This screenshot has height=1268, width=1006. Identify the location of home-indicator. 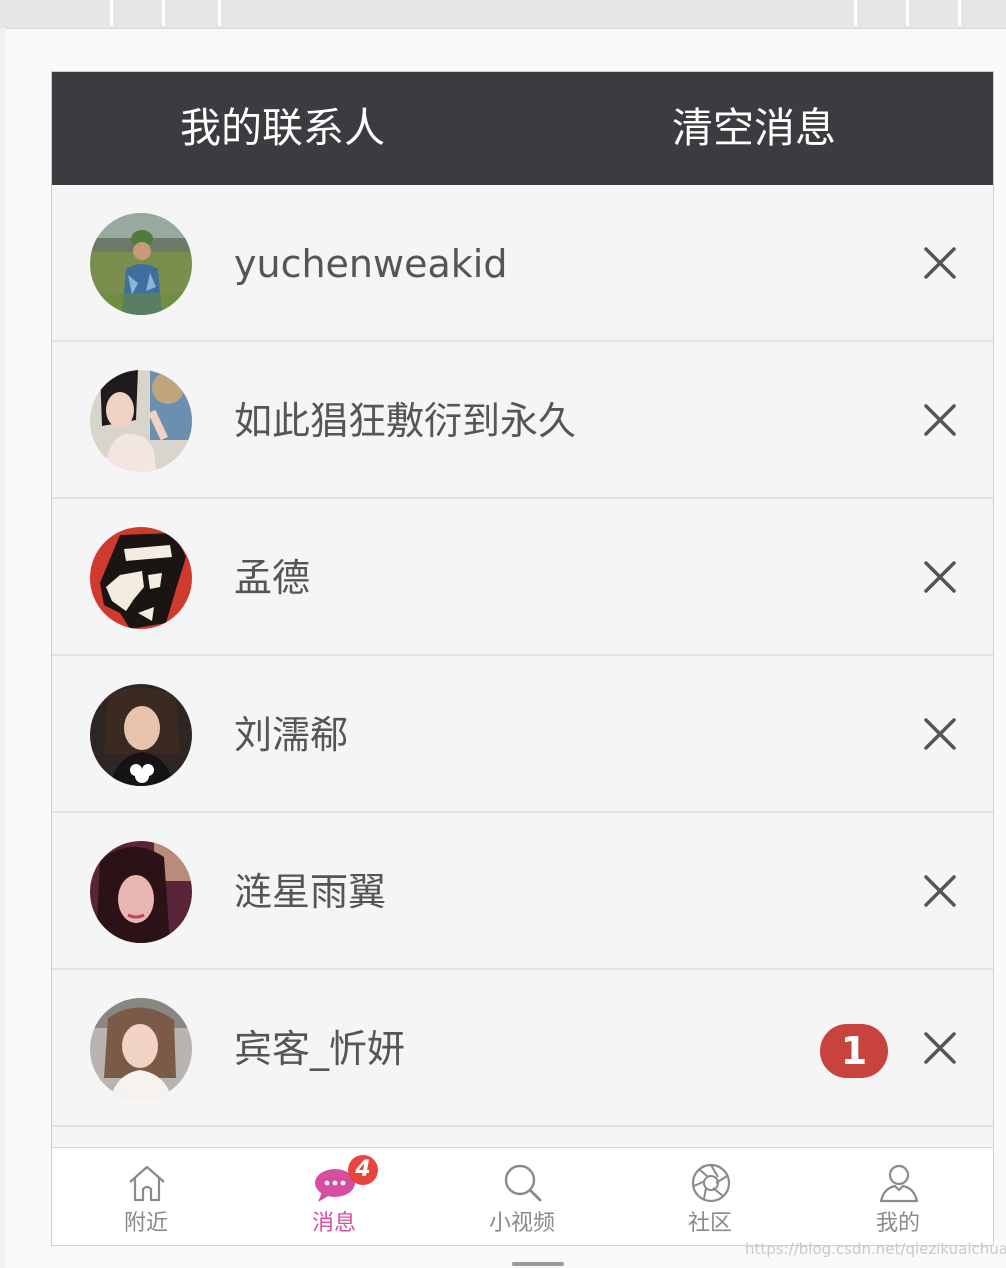
(538, 1264).